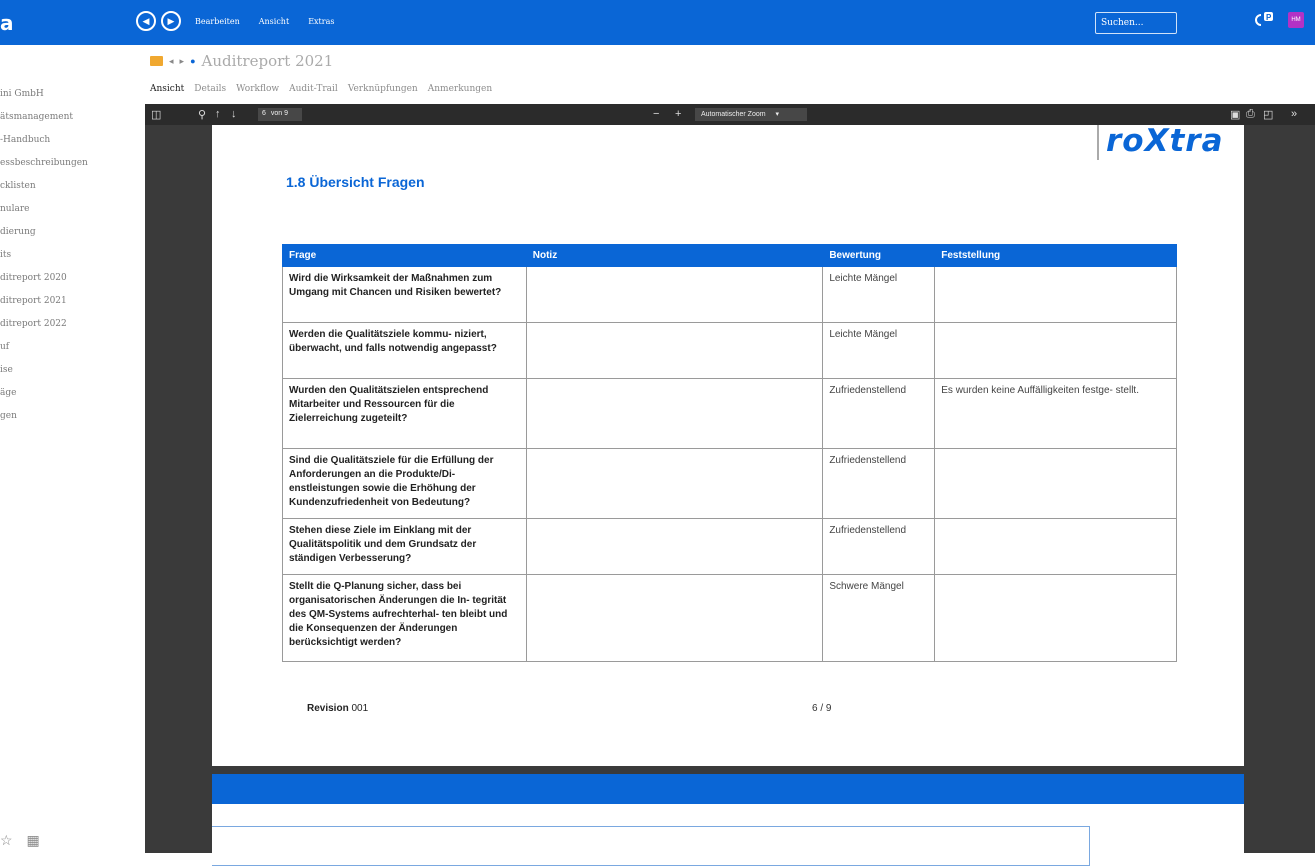  Describe the element at coordinates (267, 61) in the screenshot. I see `document-title: Auditreport 2021` at that location.